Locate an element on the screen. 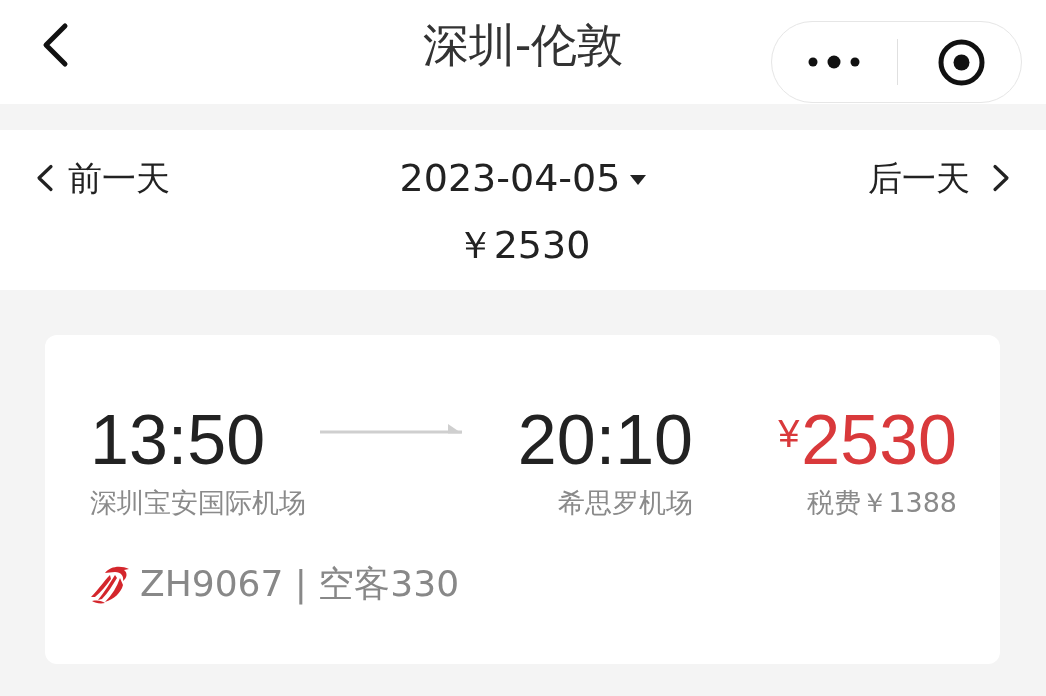 This screenshot has height=696, width=1046. ring-dot-icon is located at coordinates (961, 62).